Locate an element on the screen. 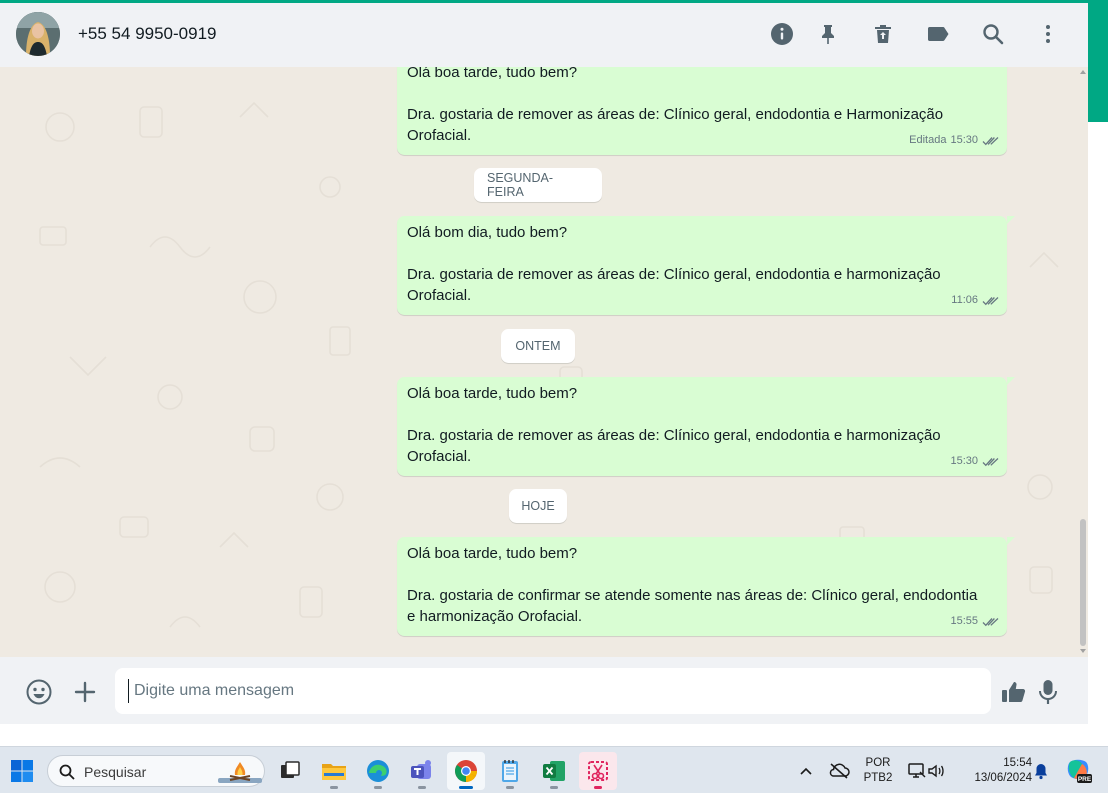 This screenshot has height=793, width=1108. language-code: POR is located at coordinates (878, 763).